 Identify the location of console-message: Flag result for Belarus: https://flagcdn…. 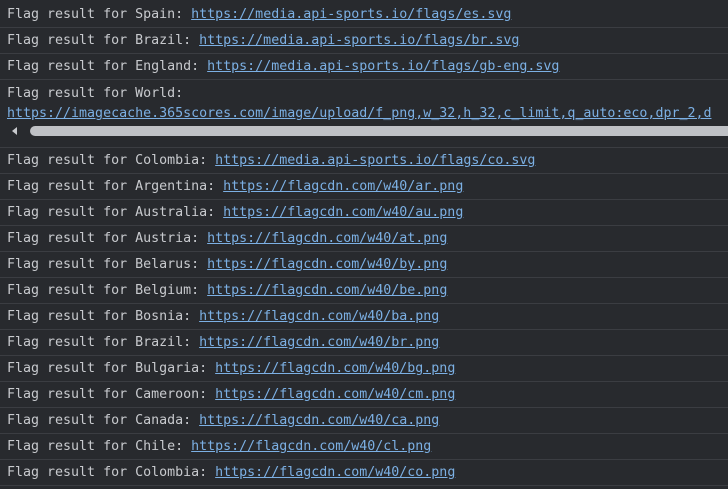
(364, 265).